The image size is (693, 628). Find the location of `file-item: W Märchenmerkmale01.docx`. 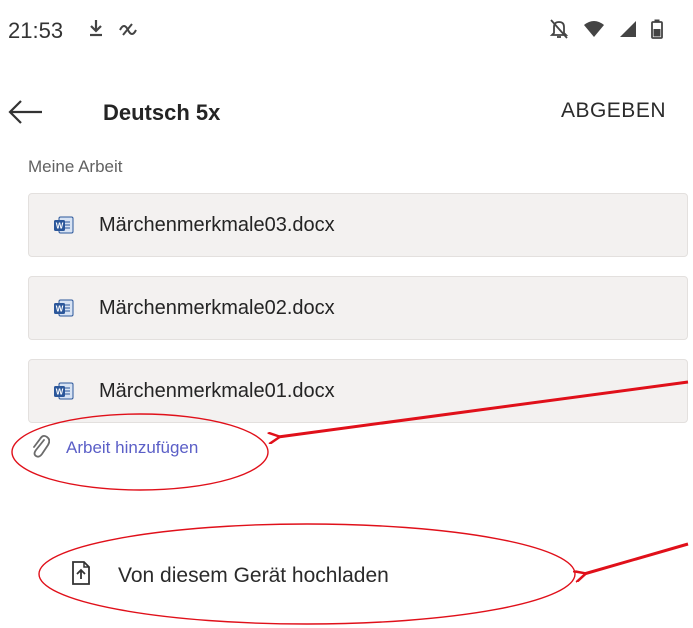

file-item: W Märchenmerkmale01.docx is located at coordinates (358, 391).